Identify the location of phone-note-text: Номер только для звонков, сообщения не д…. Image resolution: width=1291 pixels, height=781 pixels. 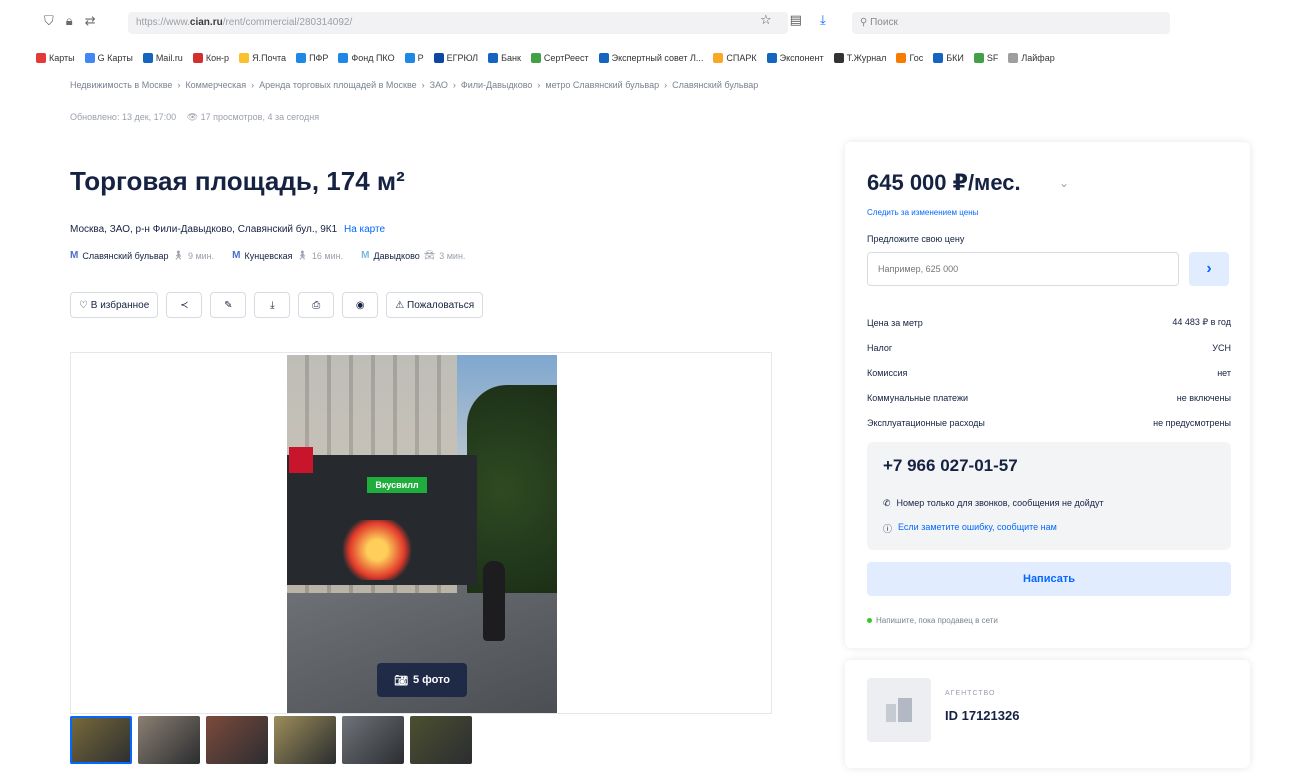
(1000, 503).